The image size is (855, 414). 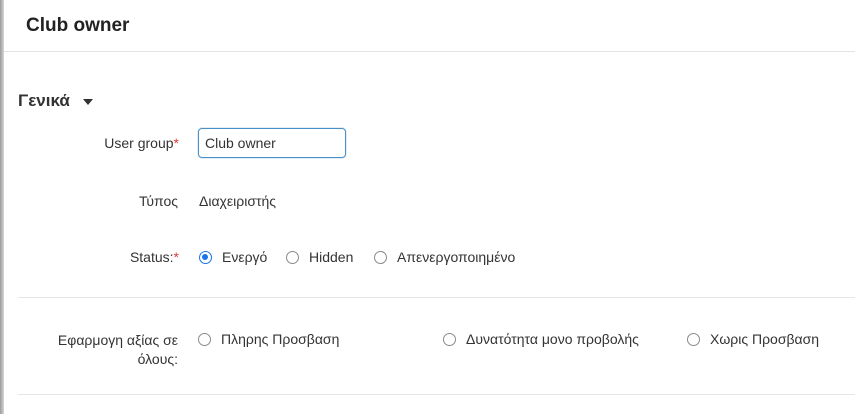 I want to click on status-option-label: Hidden, so click(x=331, y=257).